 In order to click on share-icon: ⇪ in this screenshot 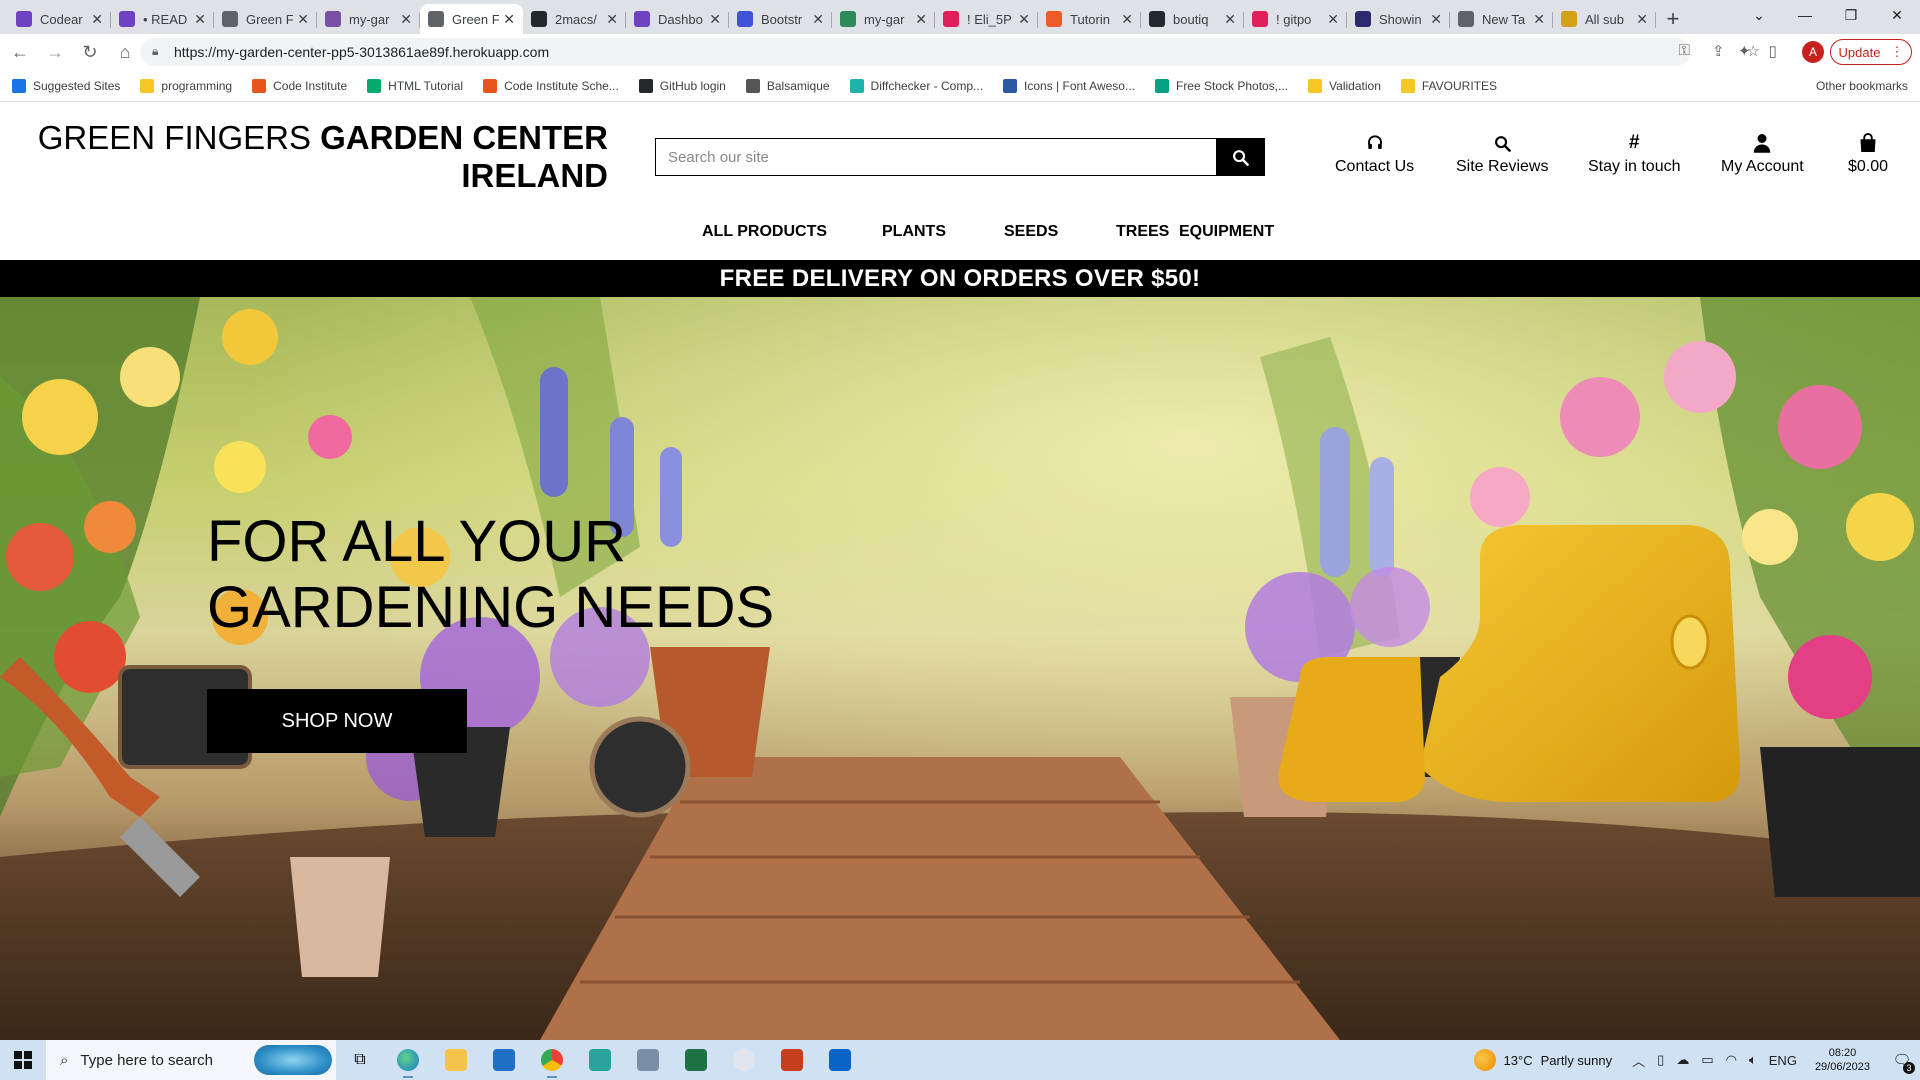, I will do `click(1718, 51)`.